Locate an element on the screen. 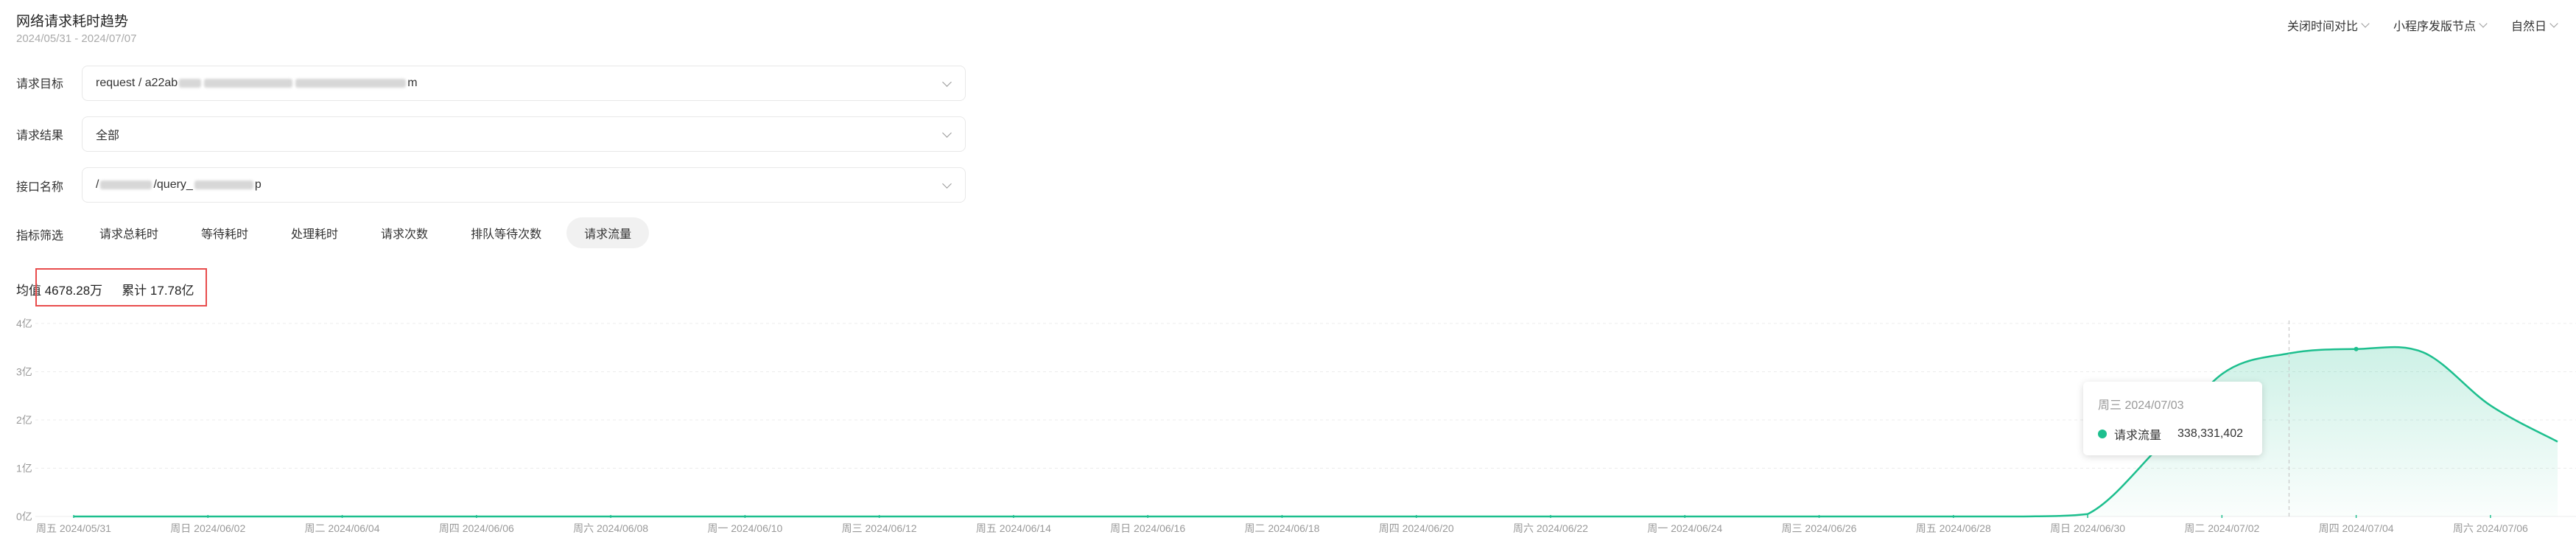 The image size is (2576, 557). release-node-dropdown: 小程序发版节点 is located at coordinates (2440, 25).